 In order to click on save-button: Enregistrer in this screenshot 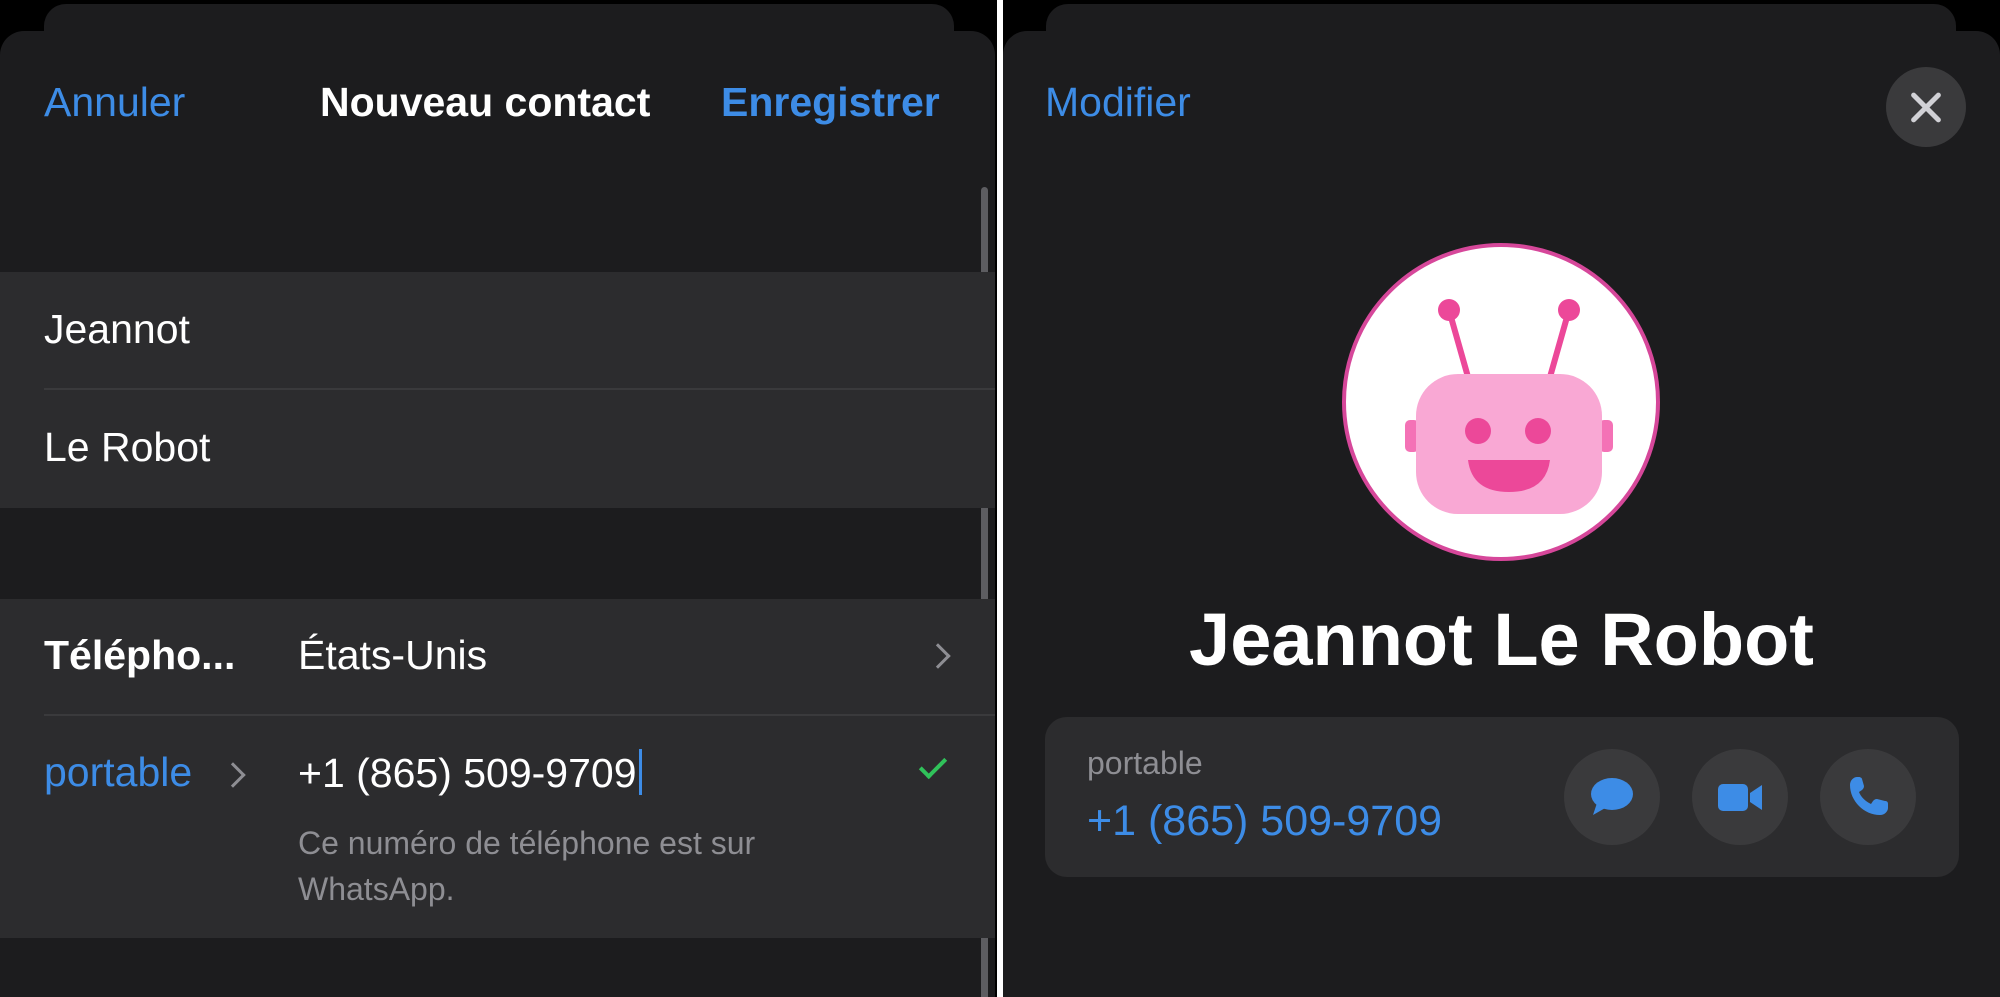, I will do `click(830, 102)`.